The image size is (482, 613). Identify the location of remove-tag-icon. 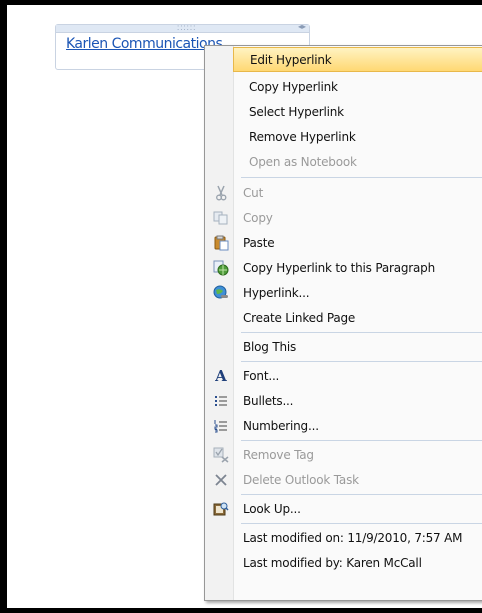
(221, 455).